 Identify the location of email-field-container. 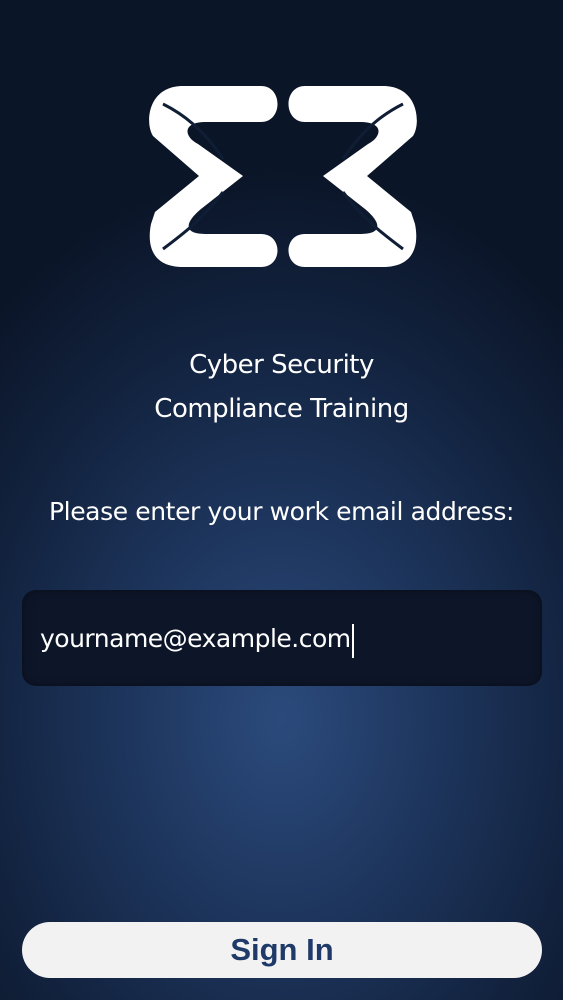
(282, 638).